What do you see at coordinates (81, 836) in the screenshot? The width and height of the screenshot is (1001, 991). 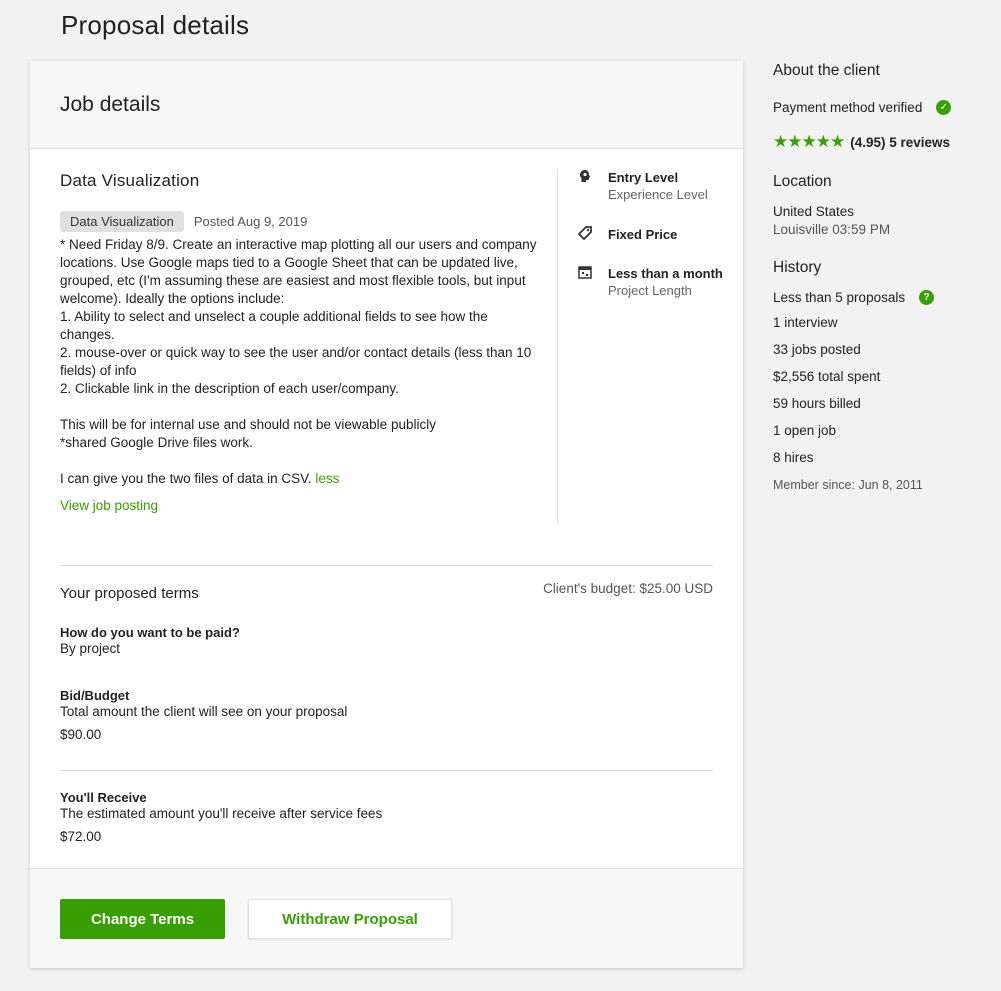 I see `receive-amount: $72.00` at bounding box center [81, 836].